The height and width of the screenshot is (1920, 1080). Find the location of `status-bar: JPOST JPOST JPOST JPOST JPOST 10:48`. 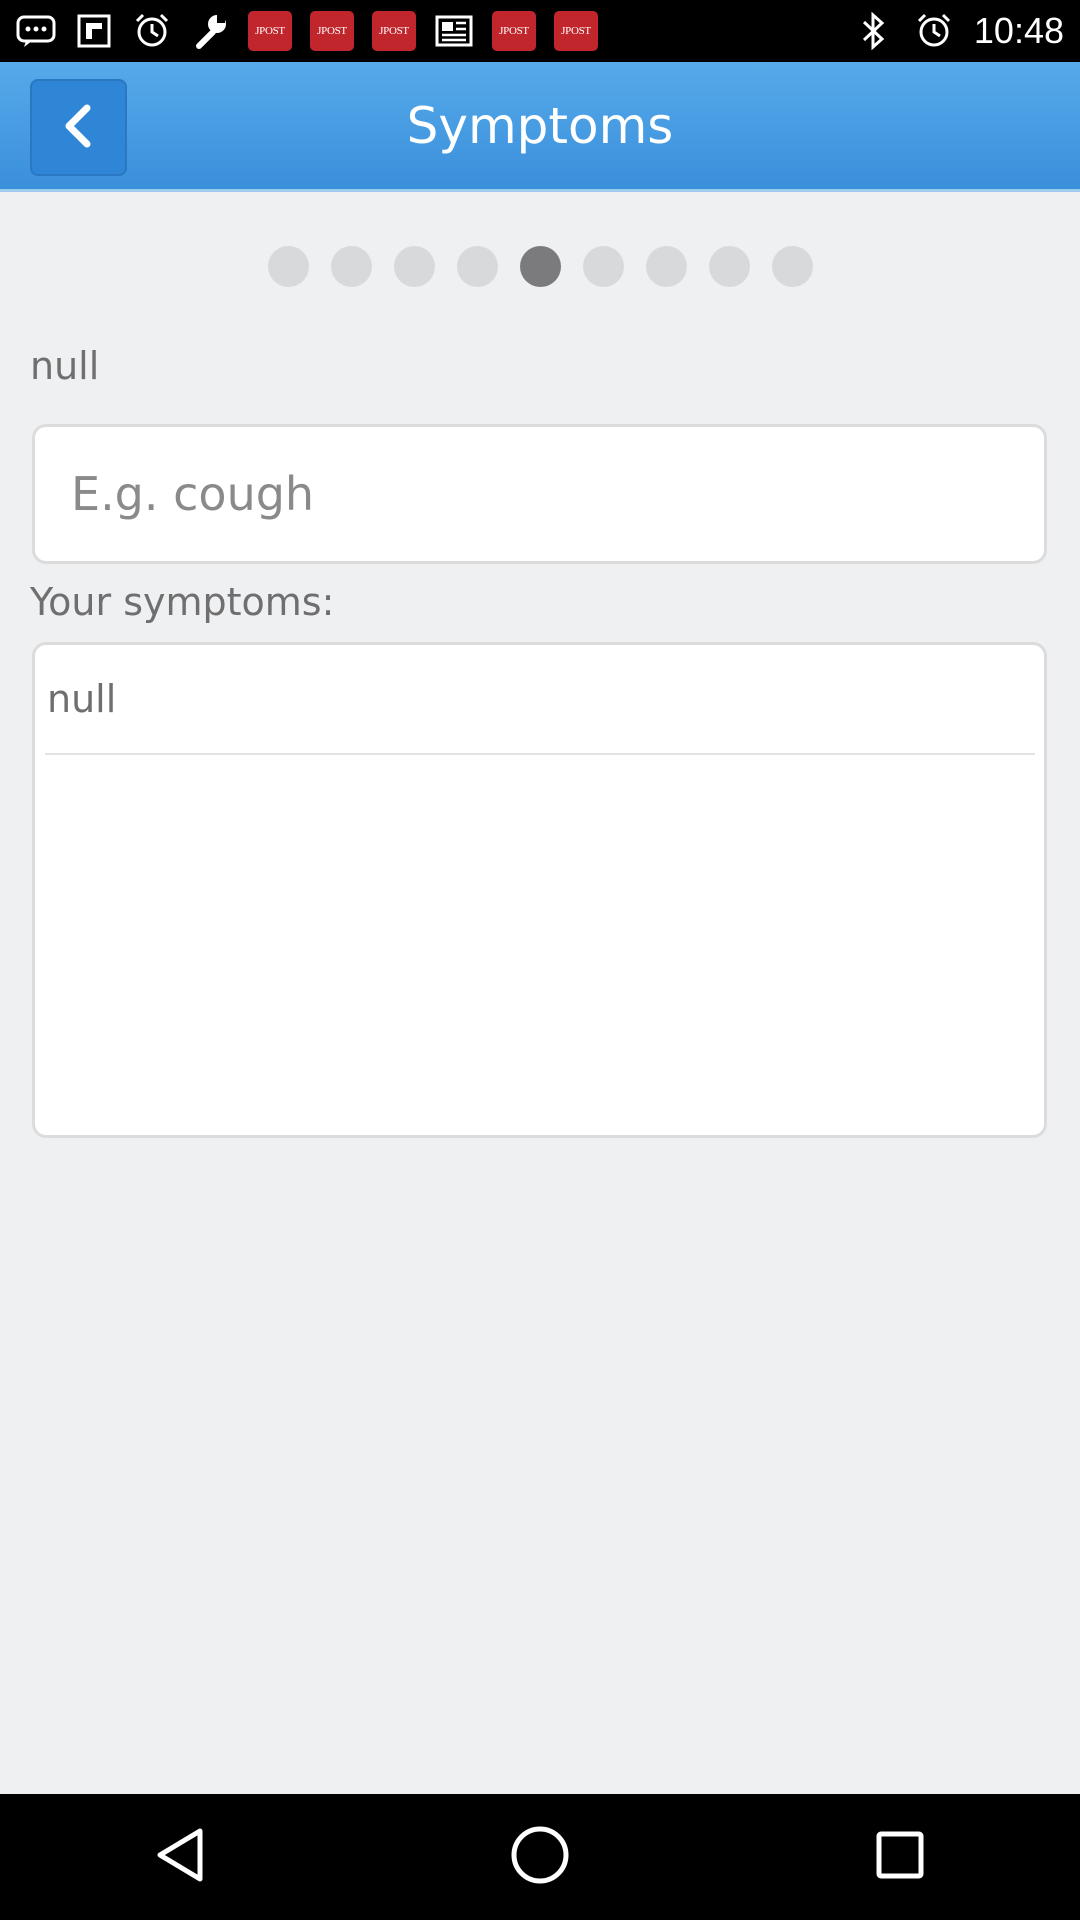

status-bar: JPOST JPOST JPOST JPOST JPOST 10:48 is located at coordinates (540, 31).